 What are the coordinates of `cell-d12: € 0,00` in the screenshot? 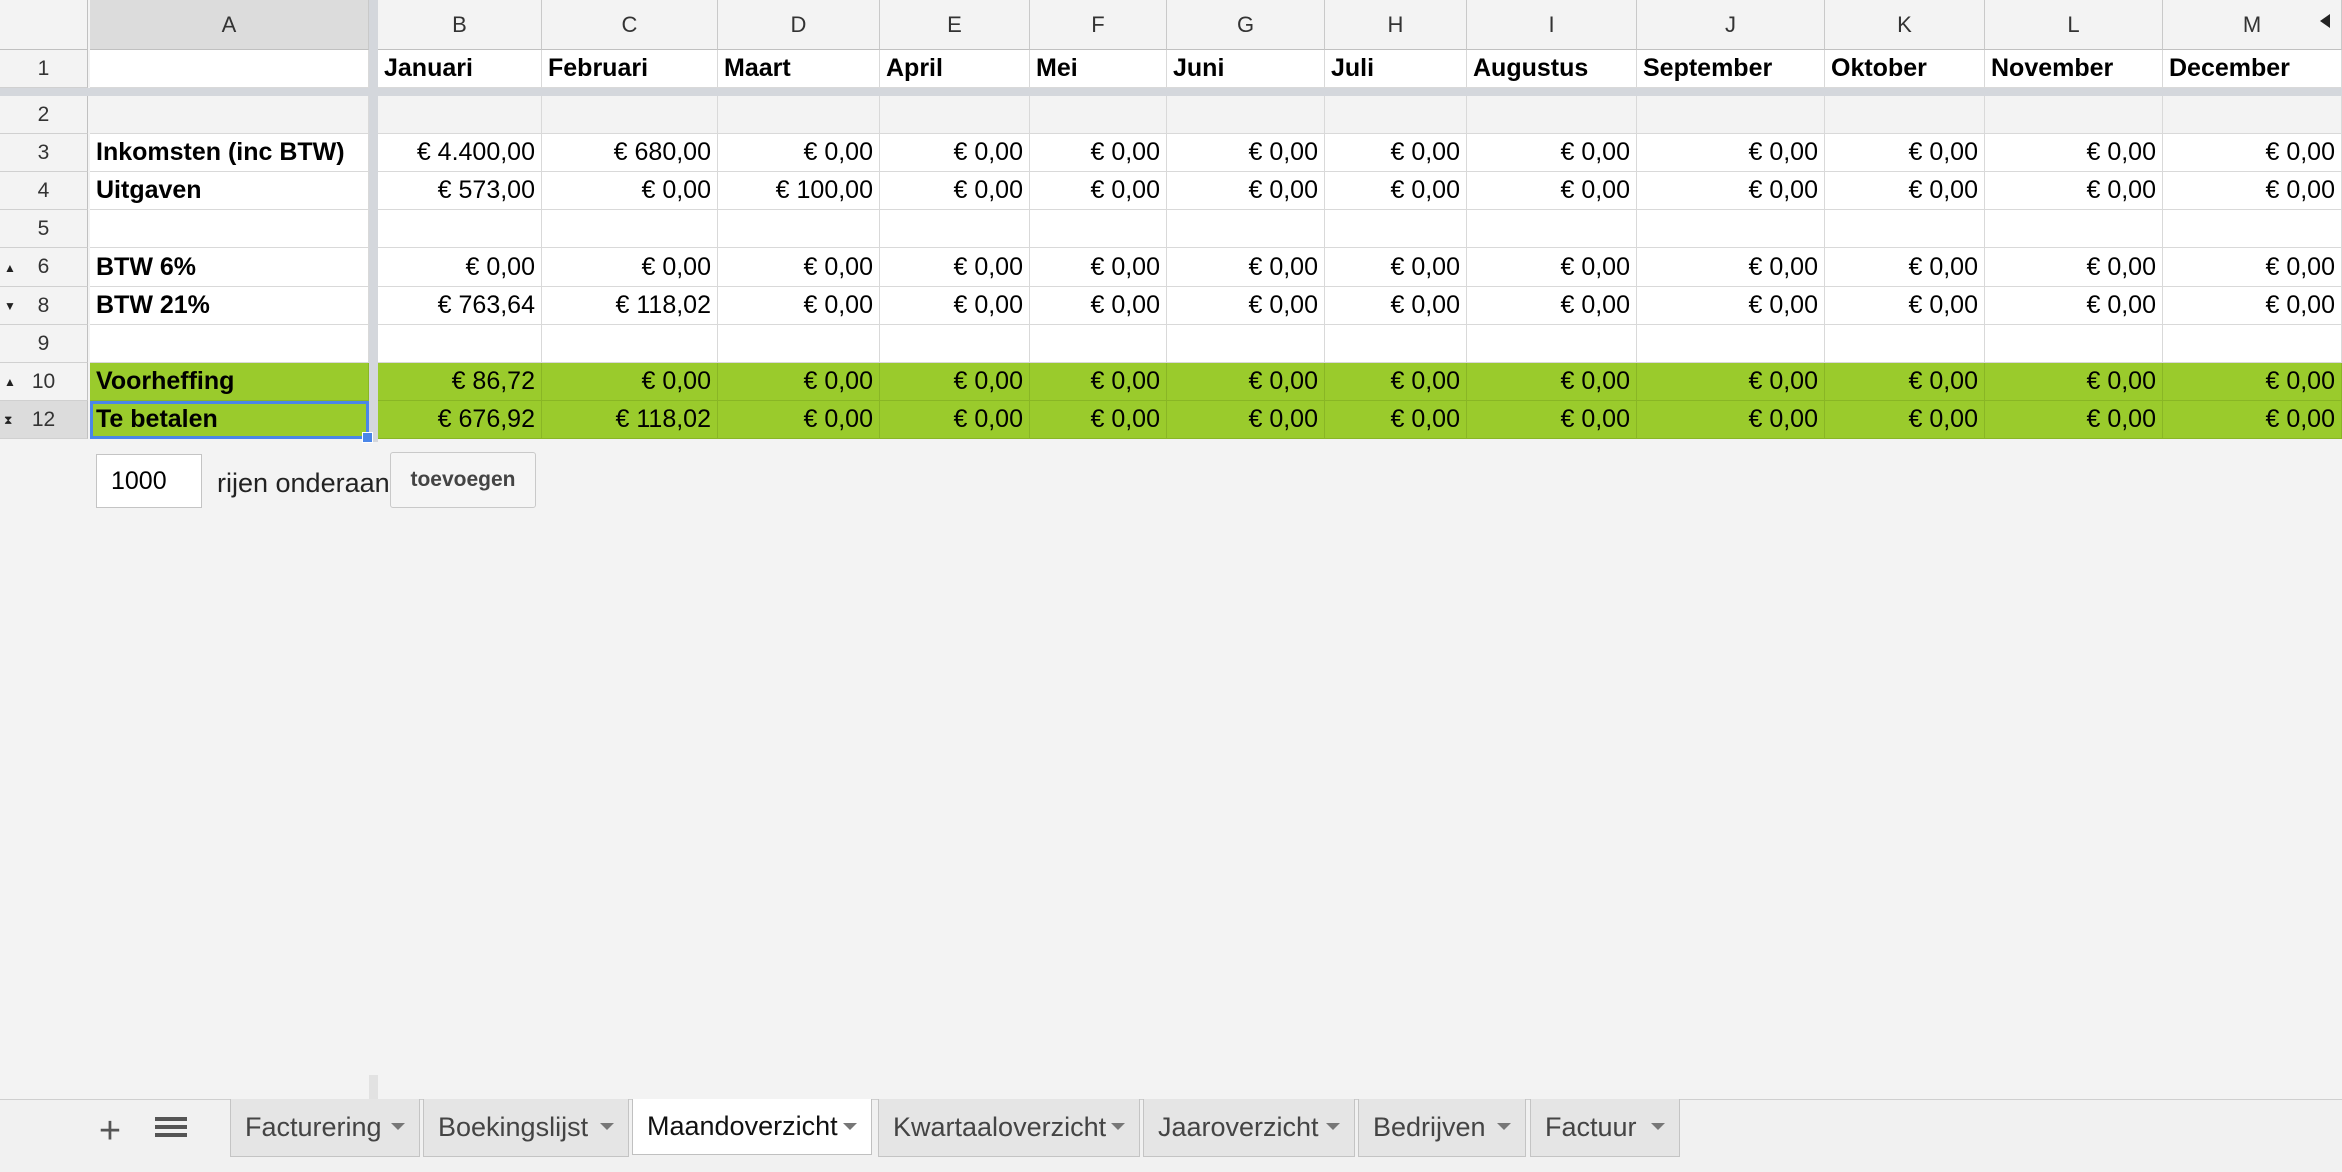 It's located at (799, 420).